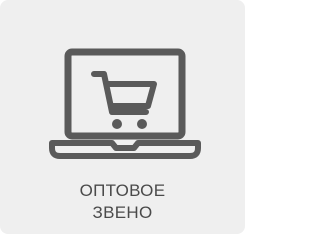 This screenshot has width=320, height=240. I want to click on tile-label: ОПТОВОЕ ЗВЕНО, so click(122, 202).